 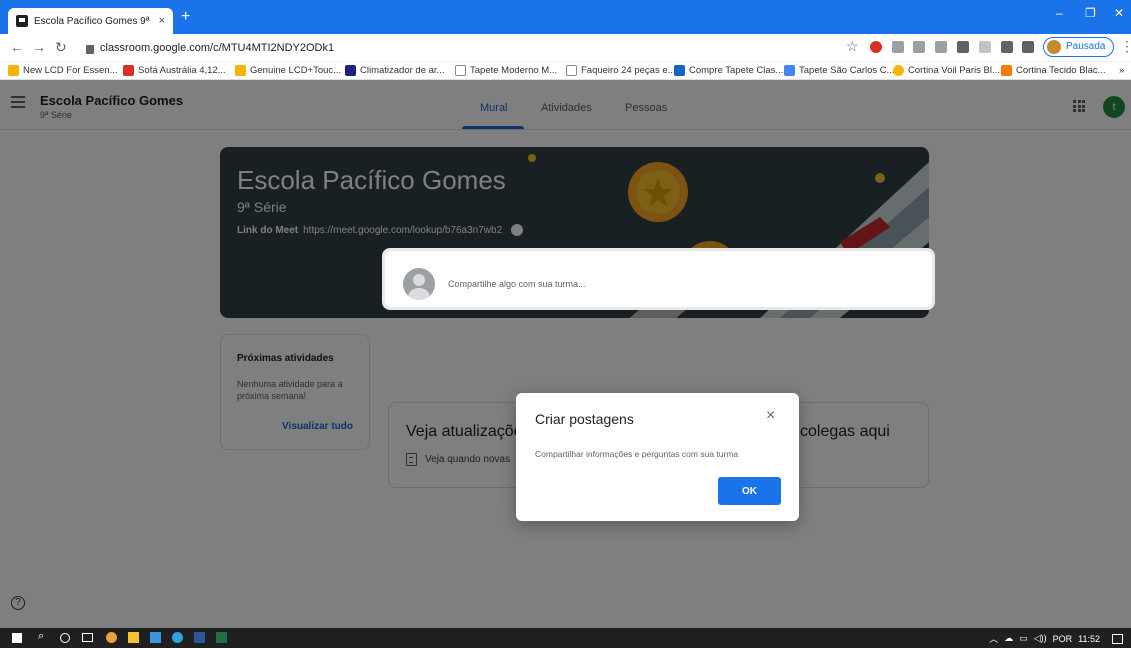 I want to click on tab-close-icon: ×, so click(x=162, y=21).